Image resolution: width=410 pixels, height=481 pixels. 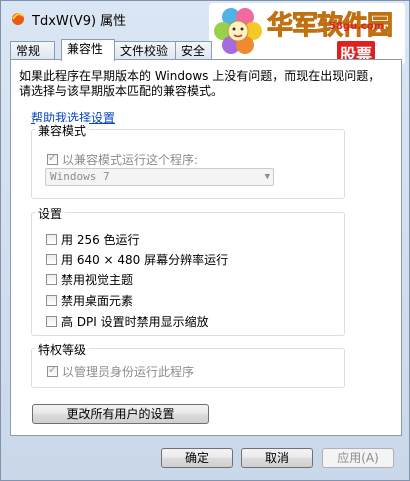 What do you see at coordinates (159, 177) in the screenshot?
I see `os-version-select: Windows 7 ▼` at bounding box center [159, 177].